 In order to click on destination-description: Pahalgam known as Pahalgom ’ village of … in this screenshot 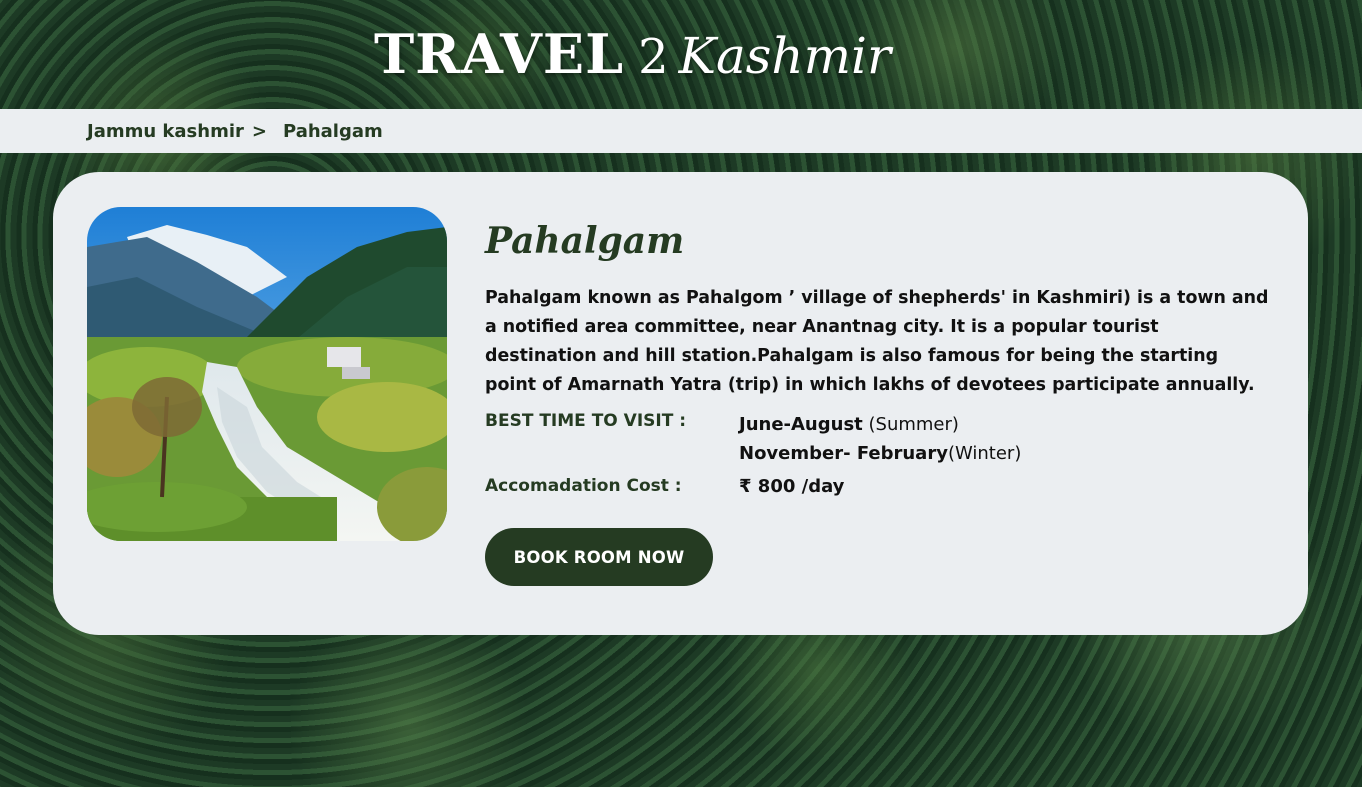, I will do `click(877, 341)`.